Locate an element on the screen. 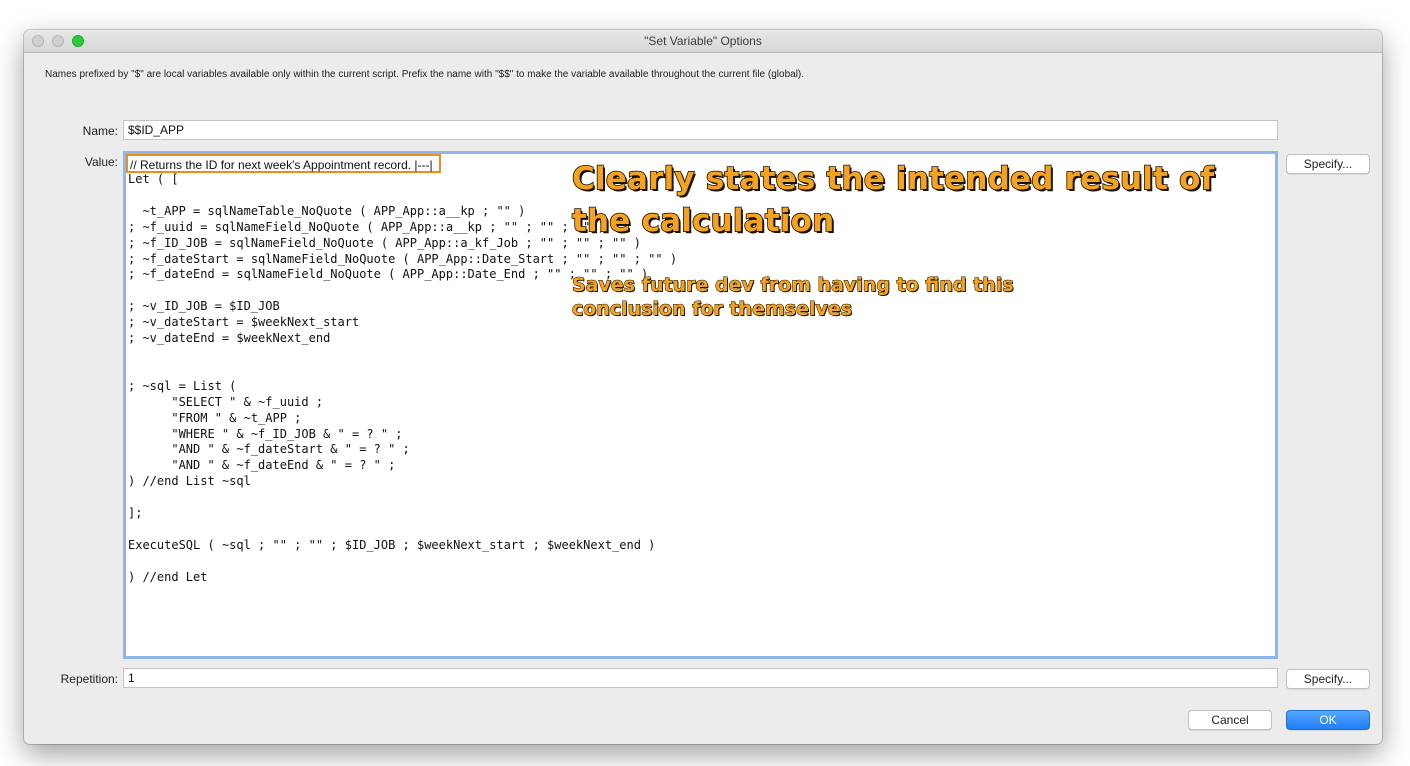 This screenshot has height=766, width=1410. title-bar: "Set Variable" Options is located at coordinates (703, 41).